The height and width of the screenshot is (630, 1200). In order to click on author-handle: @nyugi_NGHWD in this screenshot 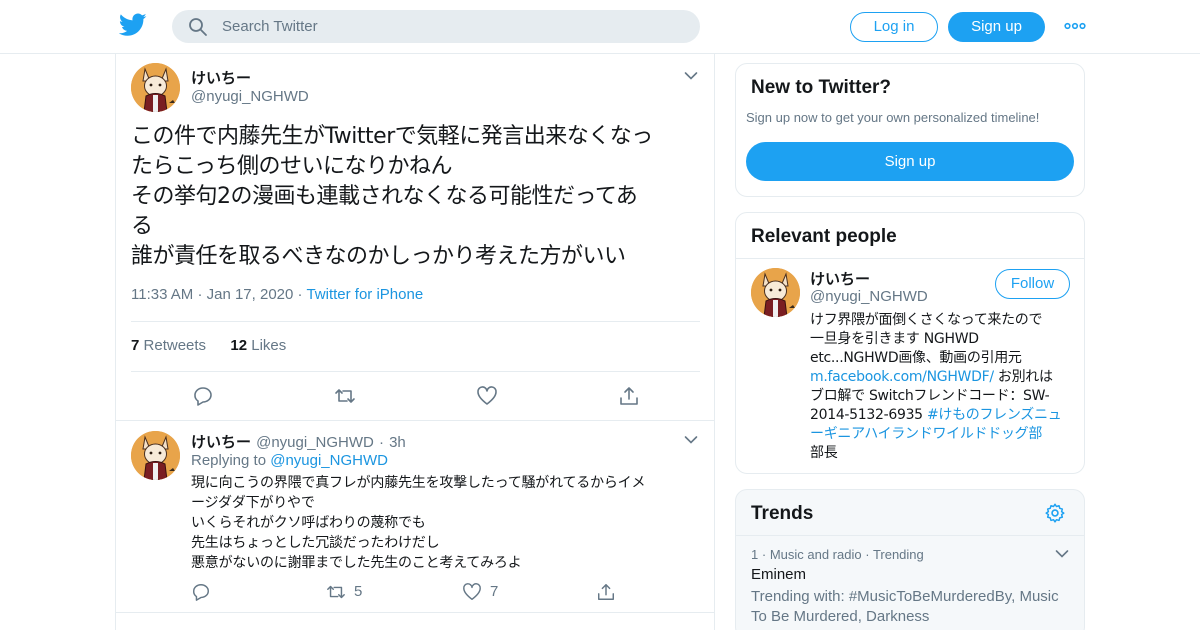, I will do `click(250, 96)`.